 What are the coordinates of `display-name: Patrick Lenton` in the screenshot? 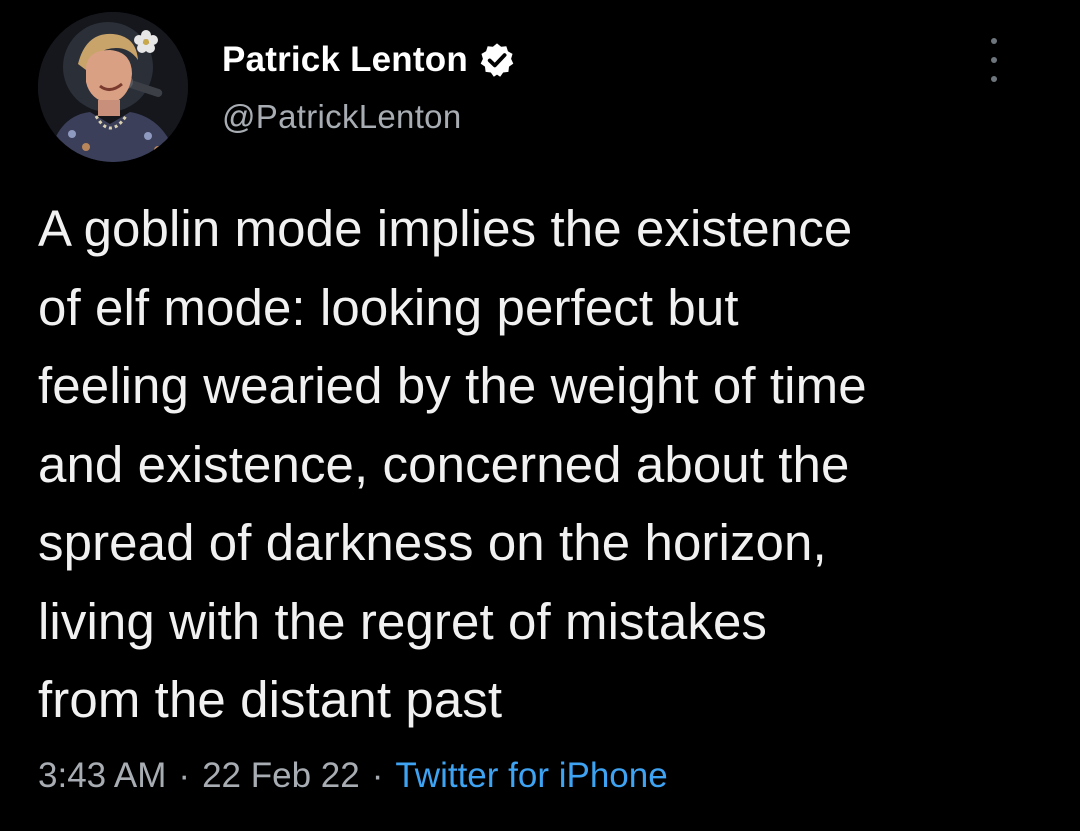 It's located at (345, 60).